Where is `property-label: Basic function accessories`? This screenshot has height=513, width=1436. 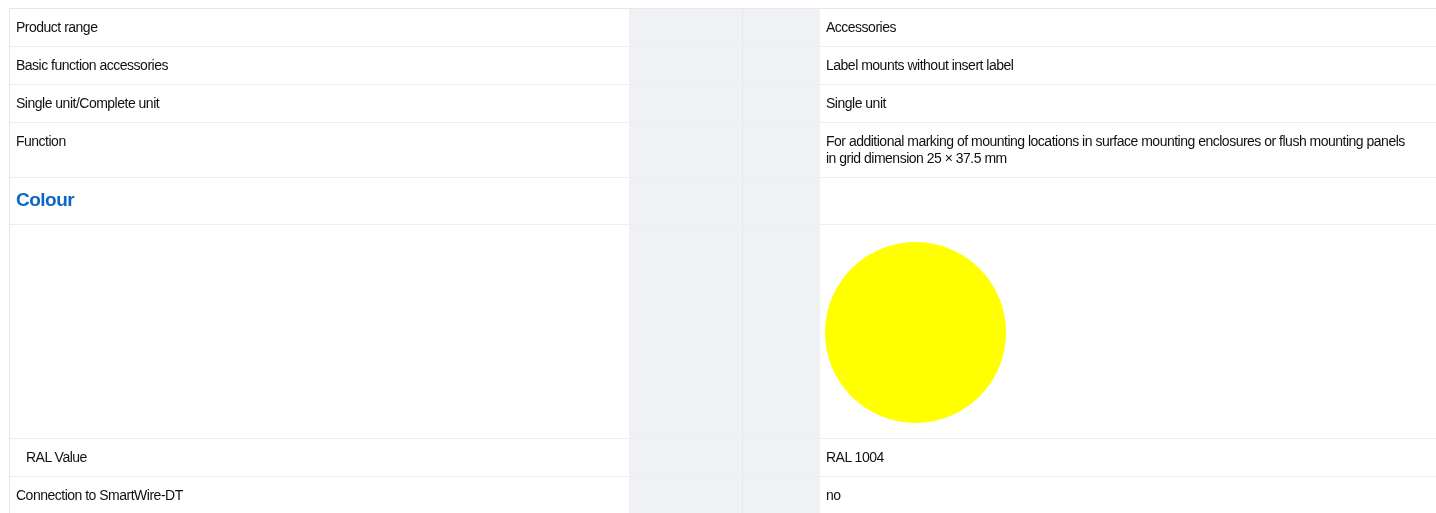
property-label: Basic function accessories is located at coordinates (92, 65).